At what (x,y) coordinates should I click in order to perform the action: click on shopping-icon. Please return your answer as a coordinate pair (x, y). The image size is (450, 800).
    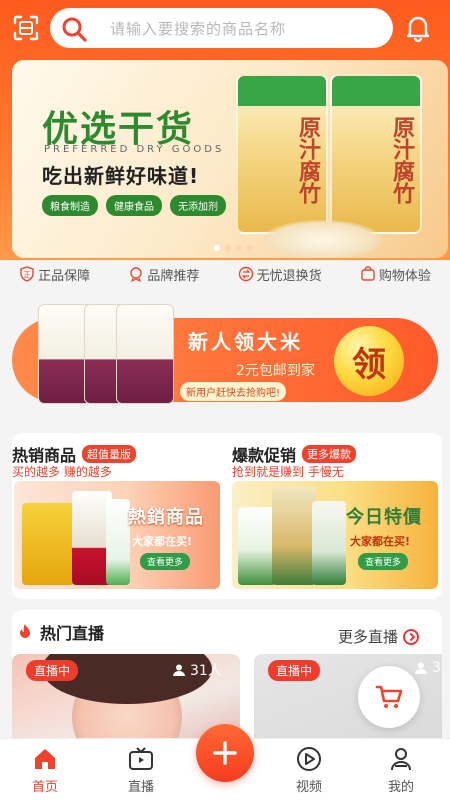
    Looking at the image, I should click on (368, 273).